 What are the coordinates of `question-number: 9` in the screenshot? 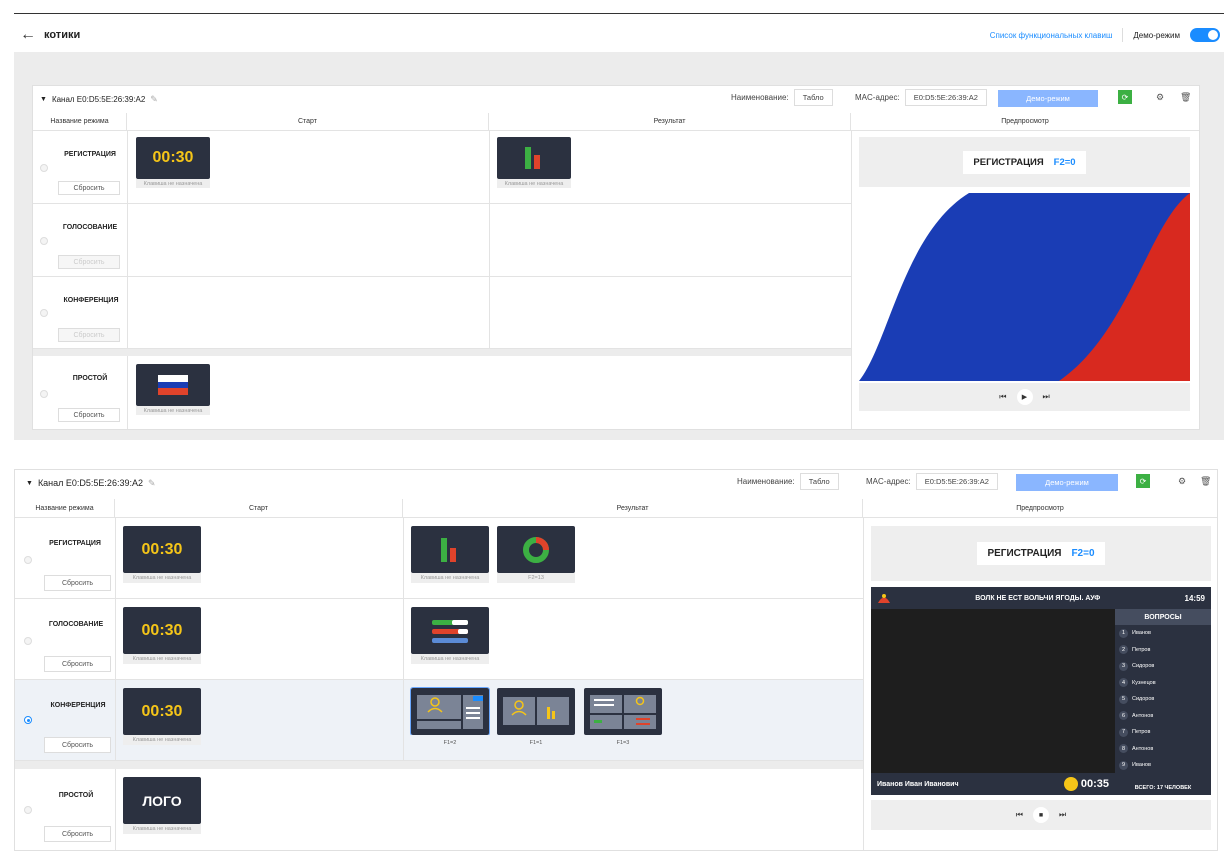 It's located at (1123, 765).